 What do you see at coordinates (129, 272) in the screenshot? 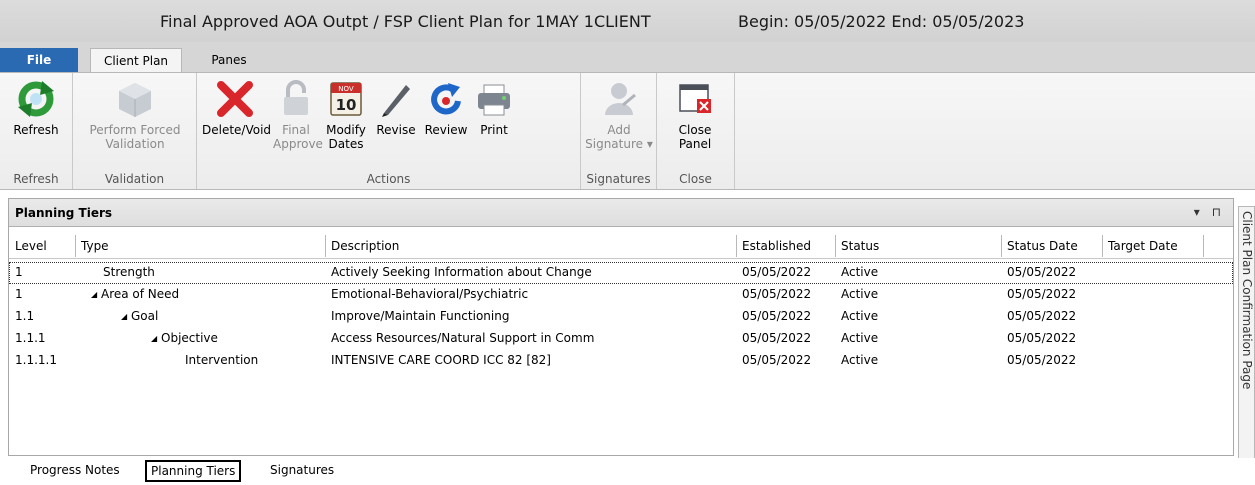
I see `cell-type: Strength` at bounding box center [129, 272].